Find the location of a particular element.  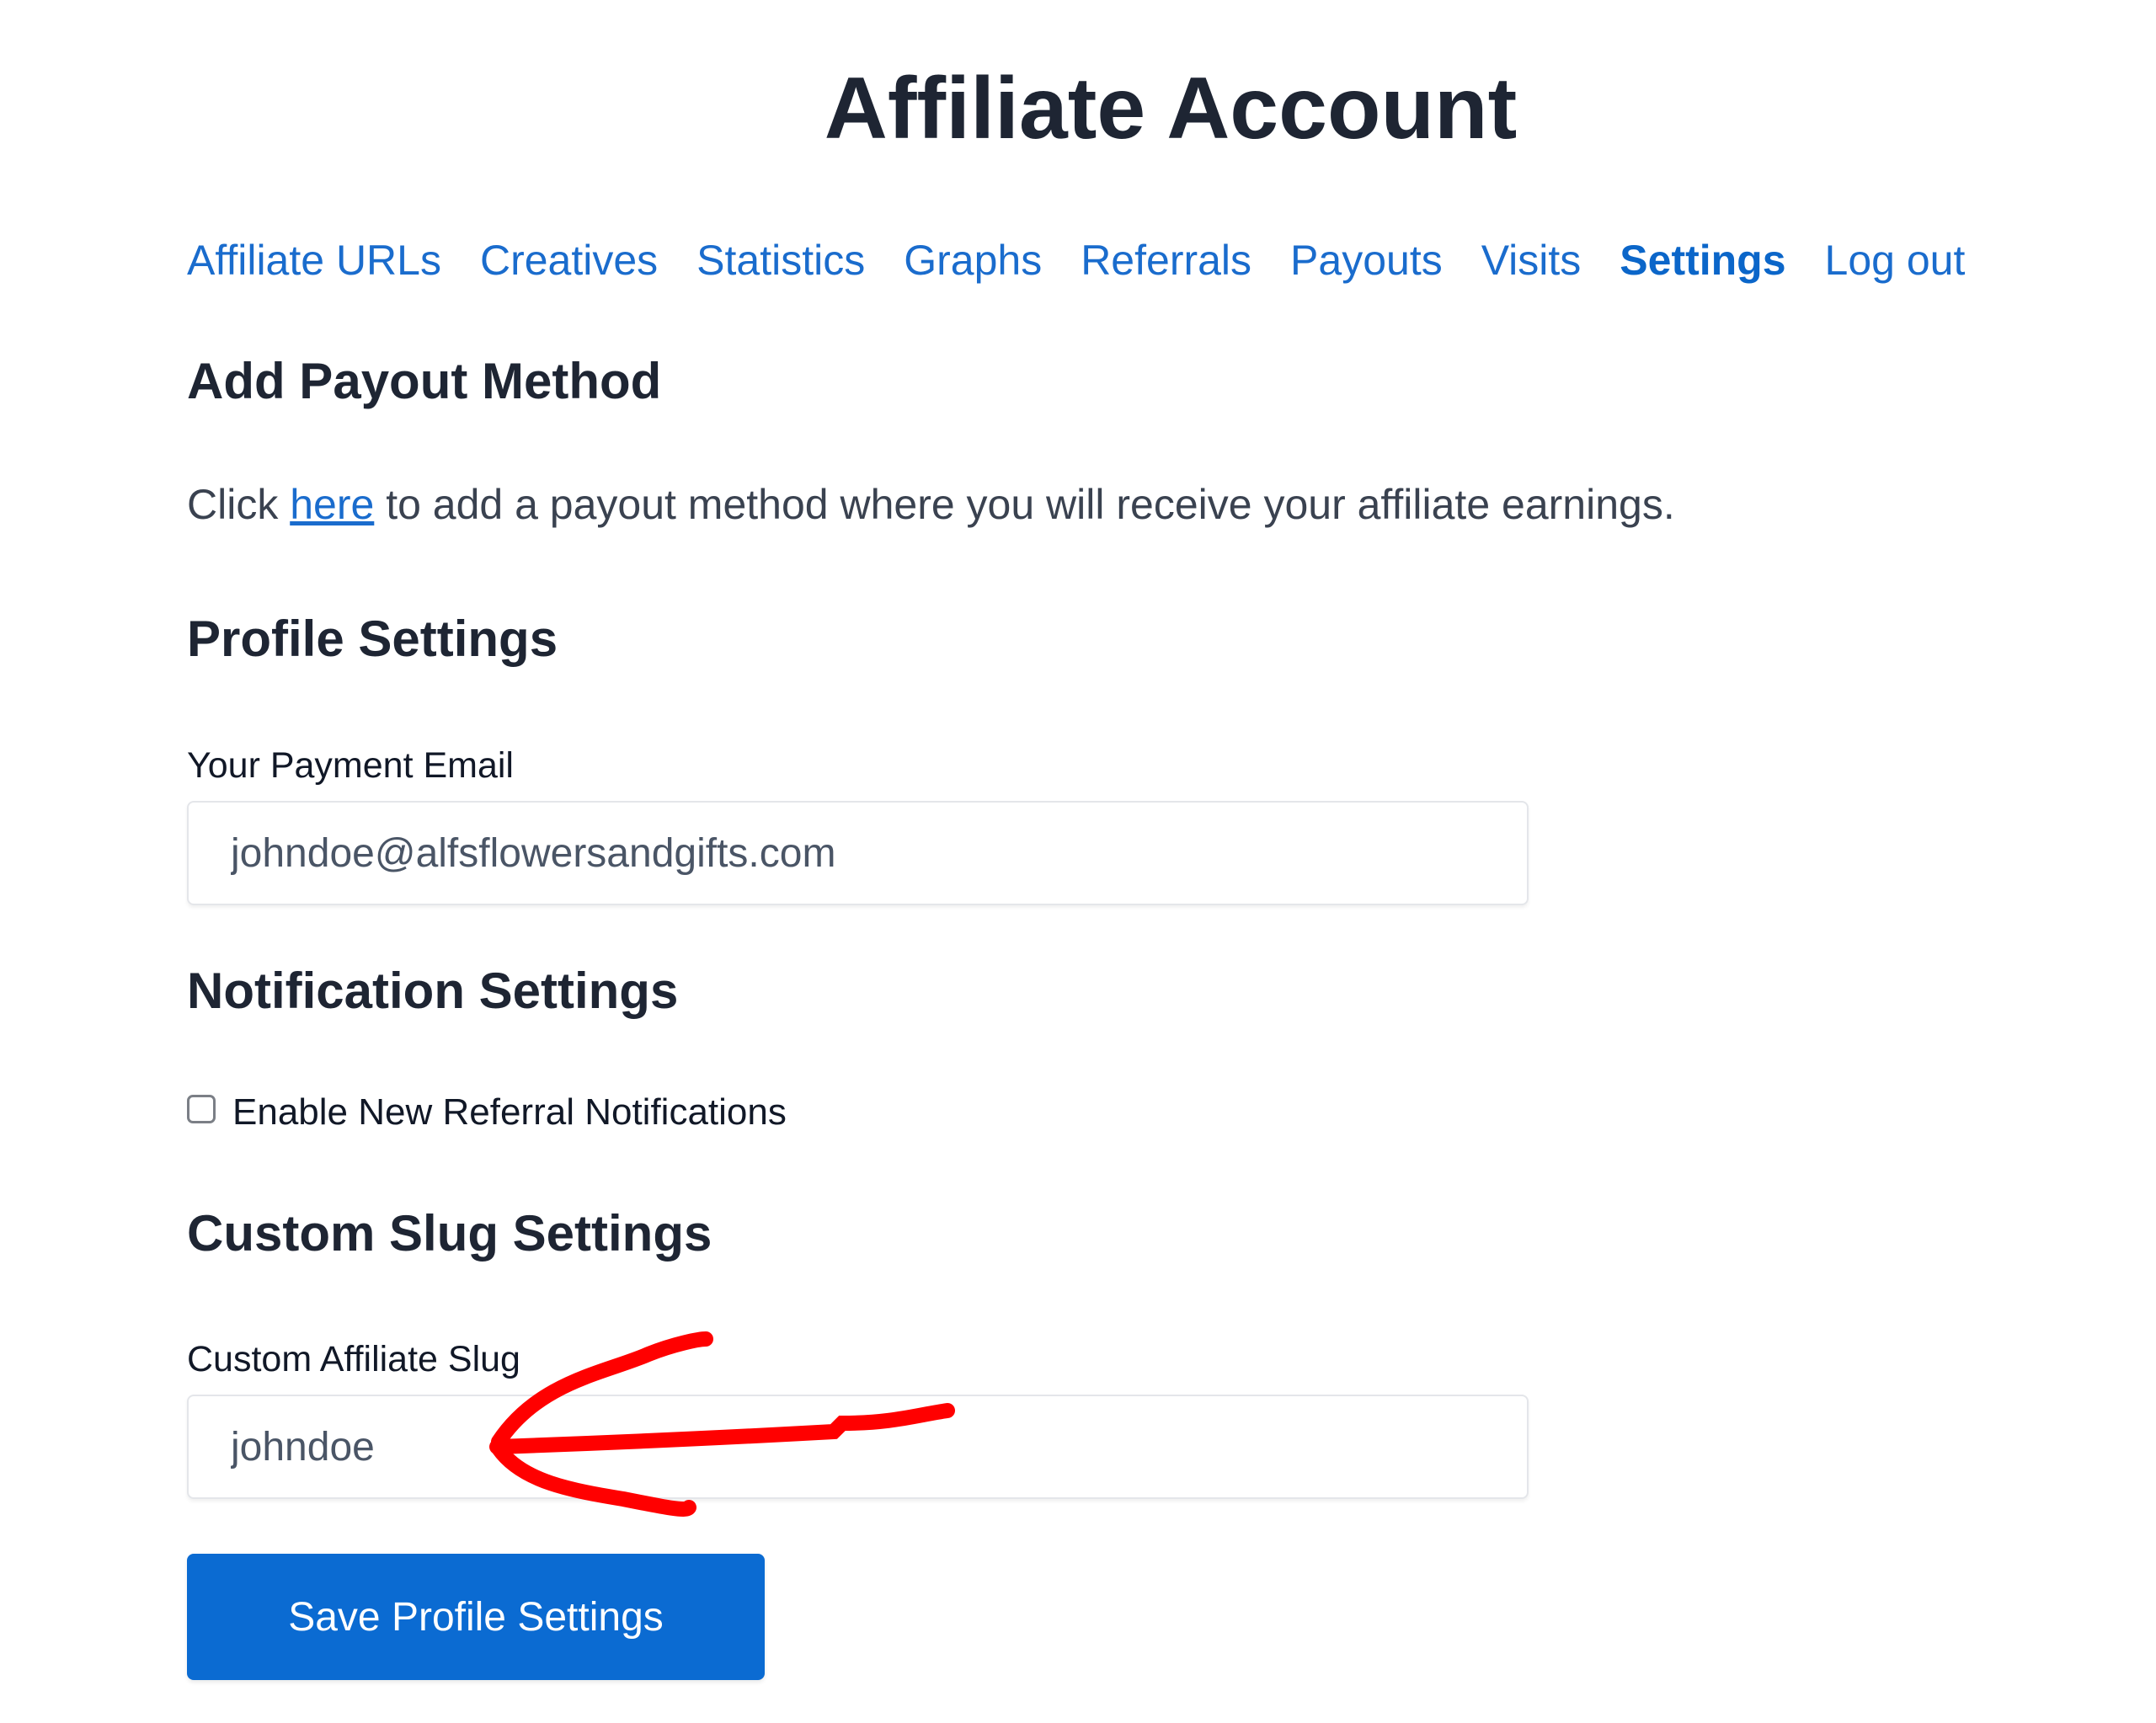

referral-notifications-label: Enable New Referral Notifications is located at coordinates (510, 1112).